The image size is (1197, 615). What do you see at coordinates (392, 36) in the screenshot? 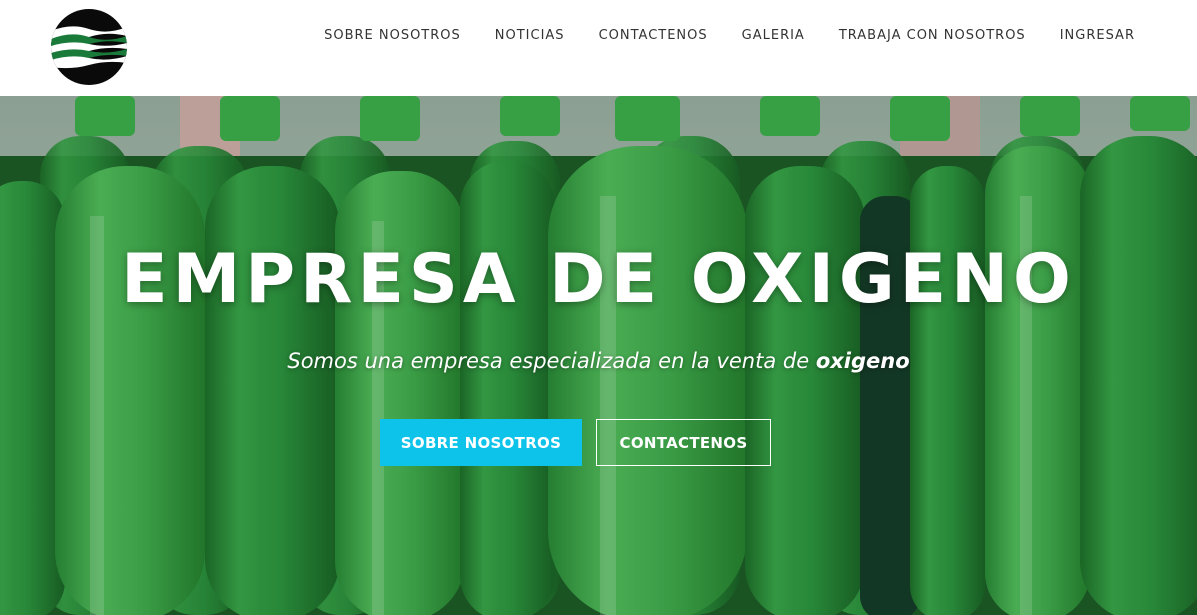
I see `nav-sobre-nosotros: SOBRE NOSOTROS` at bounding box center [392, 36].